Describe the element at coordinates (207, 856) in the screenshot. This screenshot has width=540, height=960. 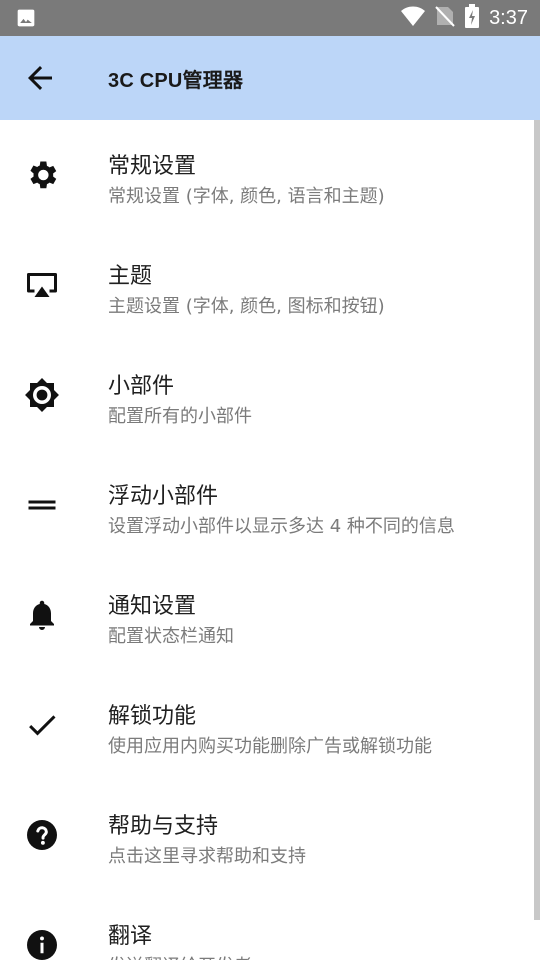
I see `item-subtitle: 点击这里寻求帮助和支持` at that location.